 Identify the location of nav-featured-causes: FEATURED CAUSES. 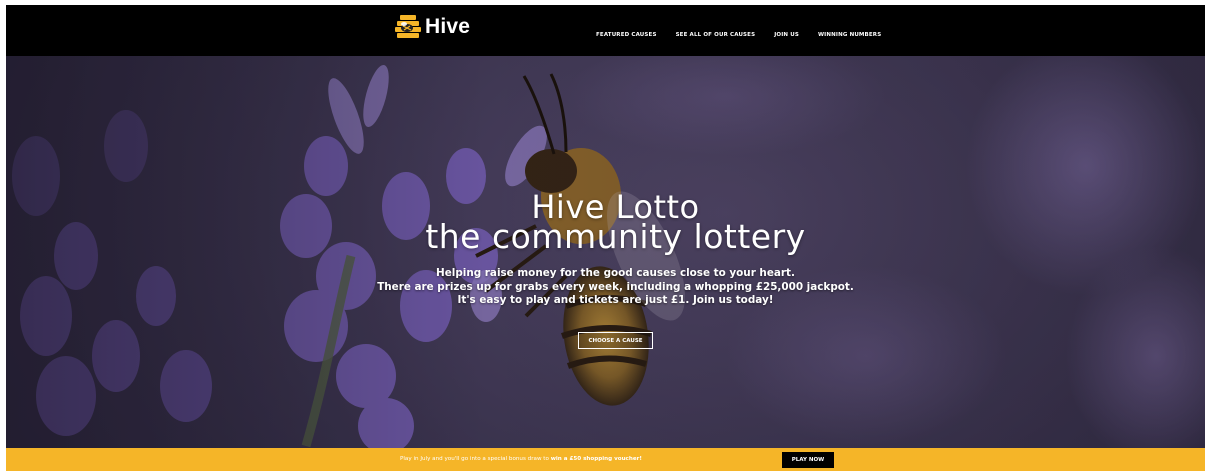
(626, 35).